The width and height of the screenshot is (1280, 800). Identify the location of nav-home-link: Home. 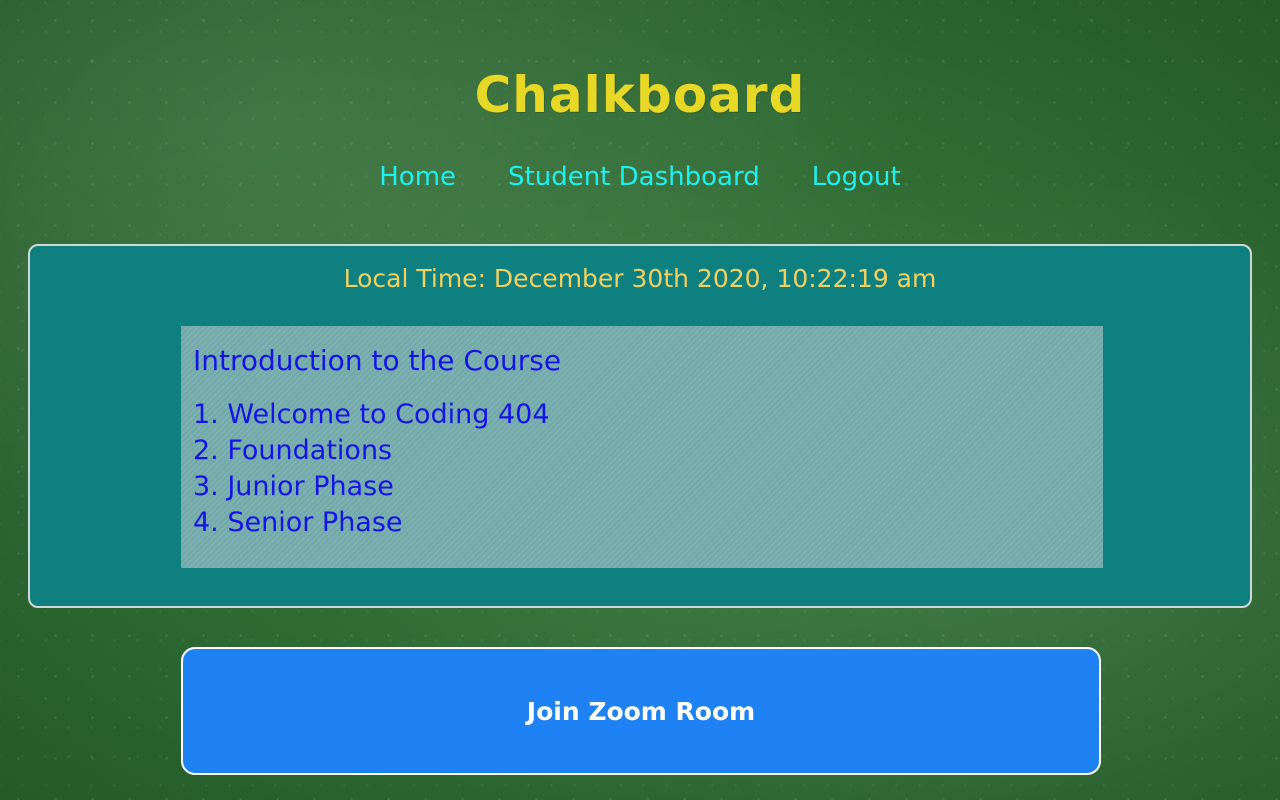
(417, 177).